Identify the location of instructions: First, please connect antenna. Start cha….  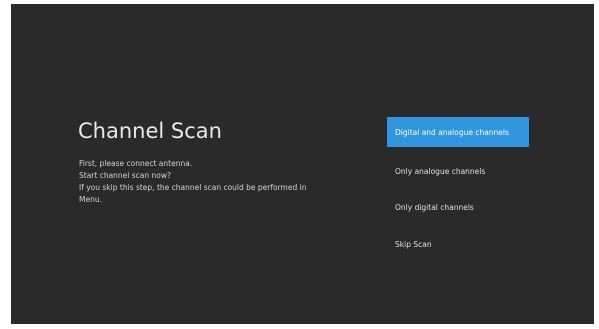
(209, 182).